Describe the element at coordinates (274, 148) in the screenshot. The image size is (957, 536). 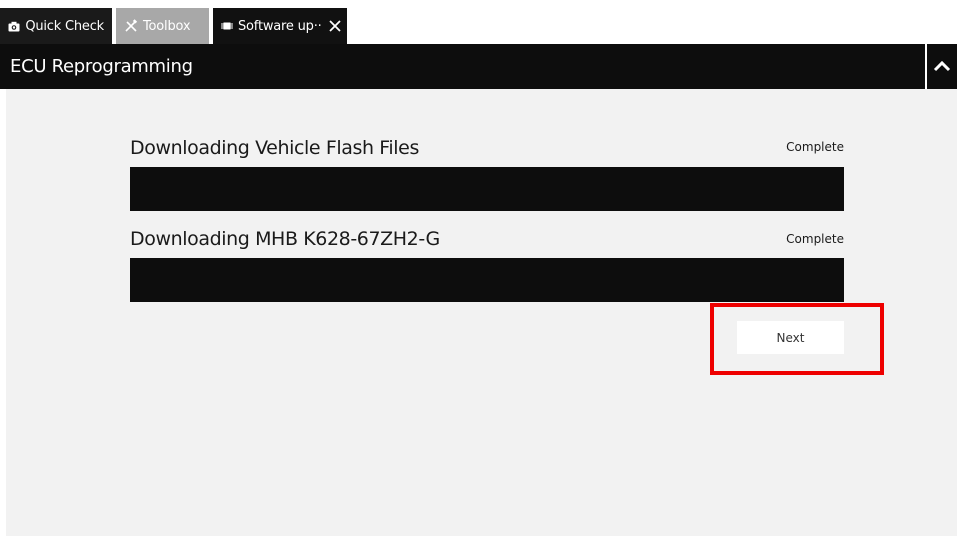
I see `download-title: Downloading Vehicle Flash Files` at that location.